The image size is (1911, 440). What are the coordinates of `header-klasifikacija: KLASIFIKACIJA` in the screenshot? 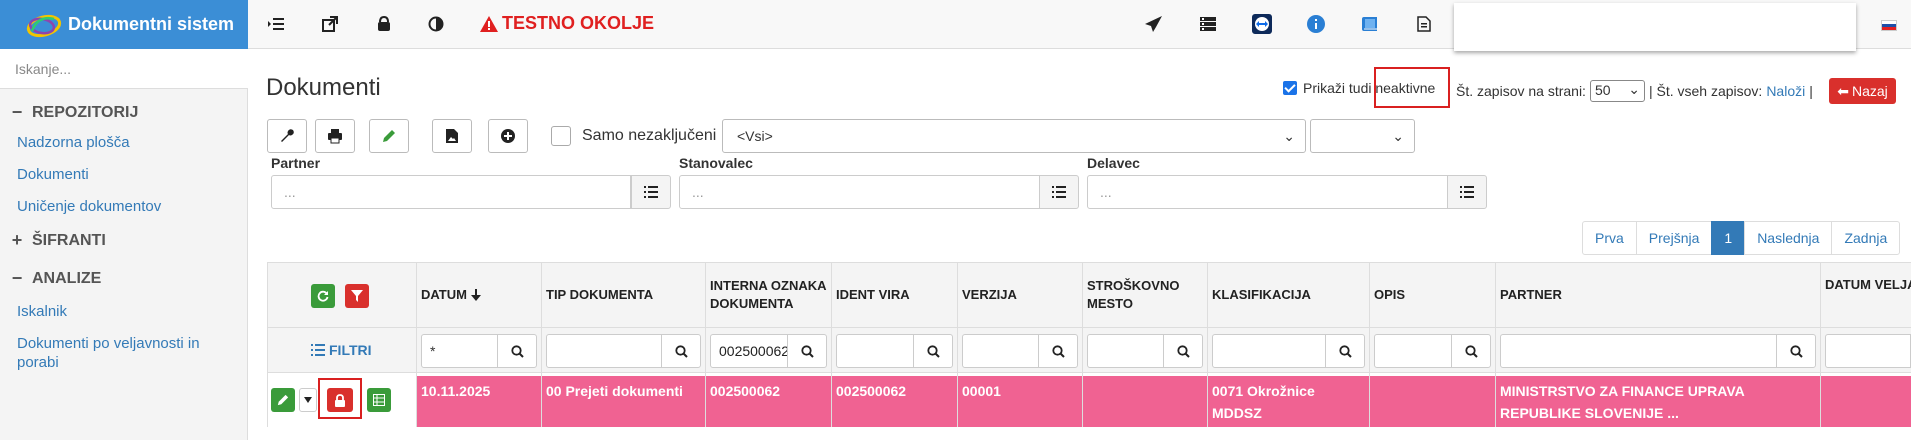 It's located at (1289, 295).